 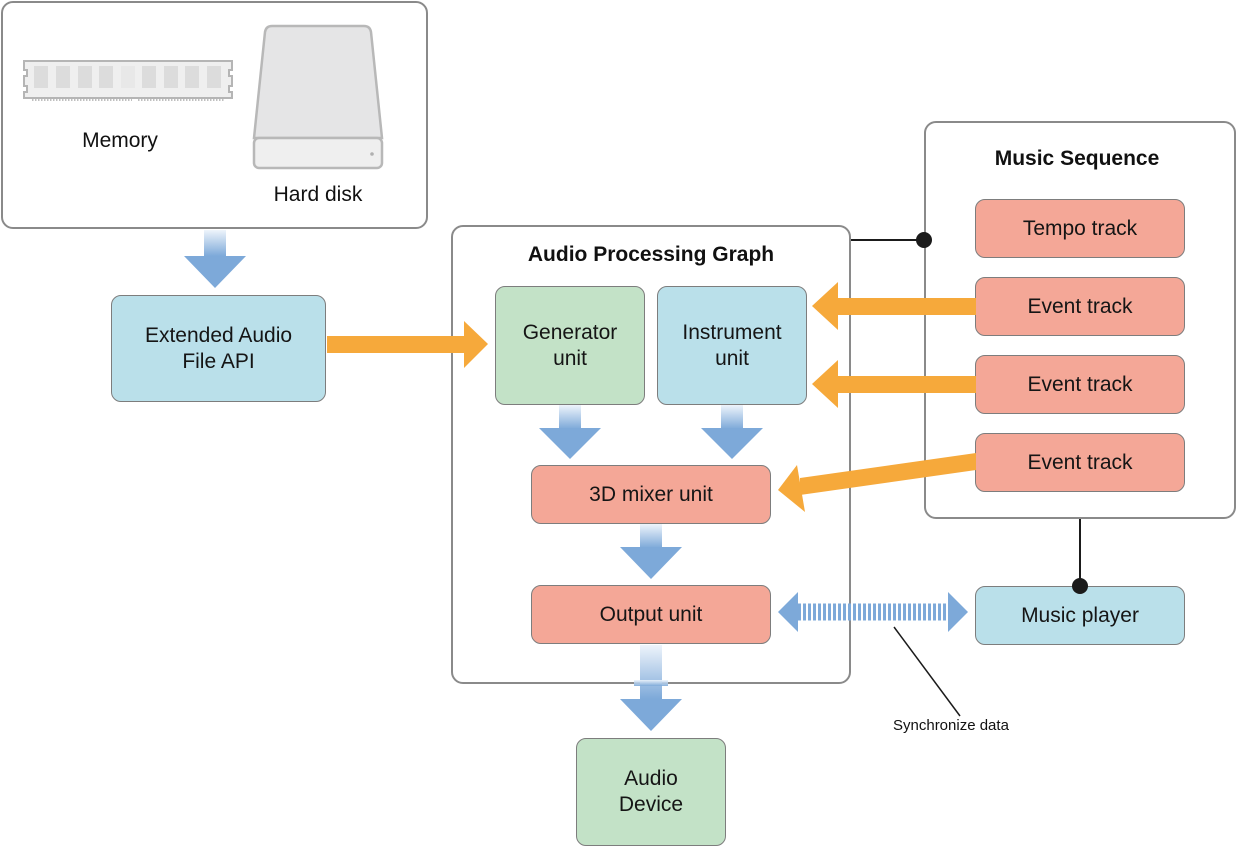 I want to click on down-arrow-storage-to-extaudio, so click(x=215, y=259).